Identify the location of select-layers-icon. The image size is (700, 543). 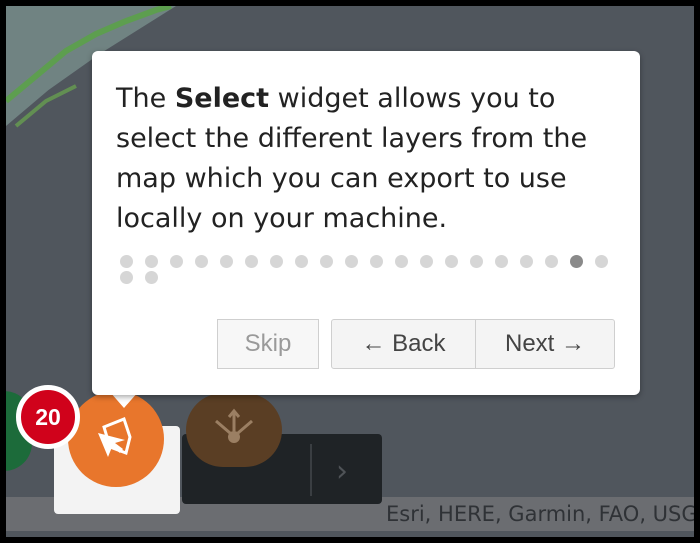
(115, 437).